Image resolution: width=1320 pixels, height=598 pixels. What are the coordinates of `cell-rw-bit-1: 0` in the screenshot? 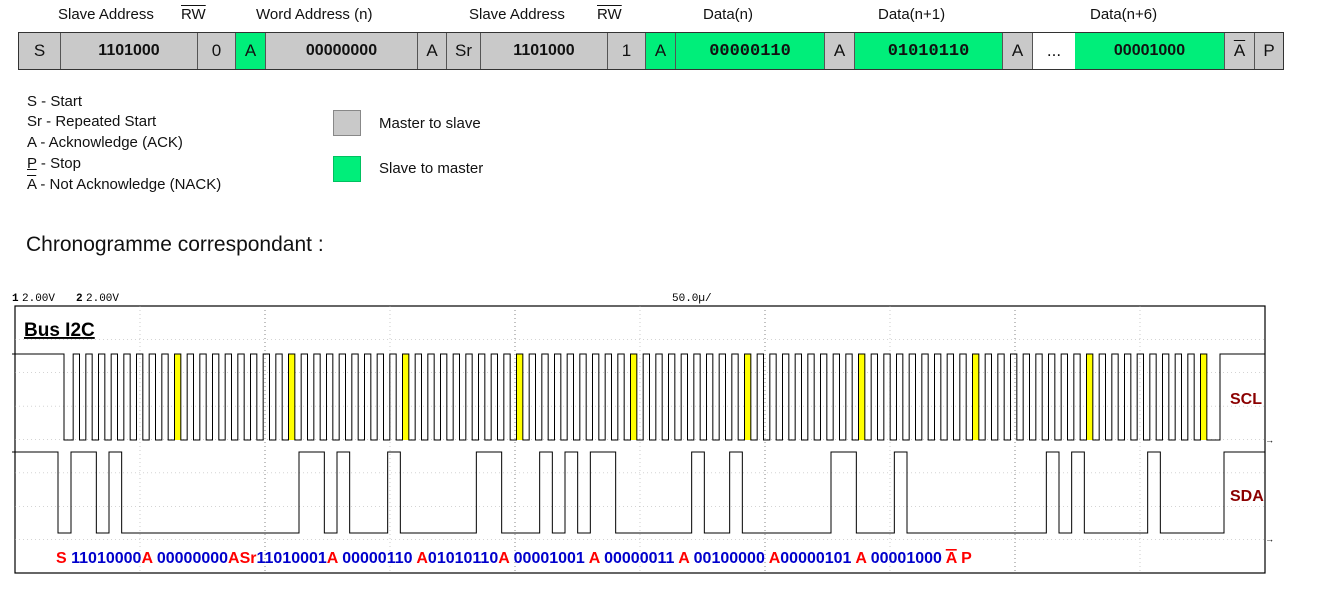 It's located at (217, 51).